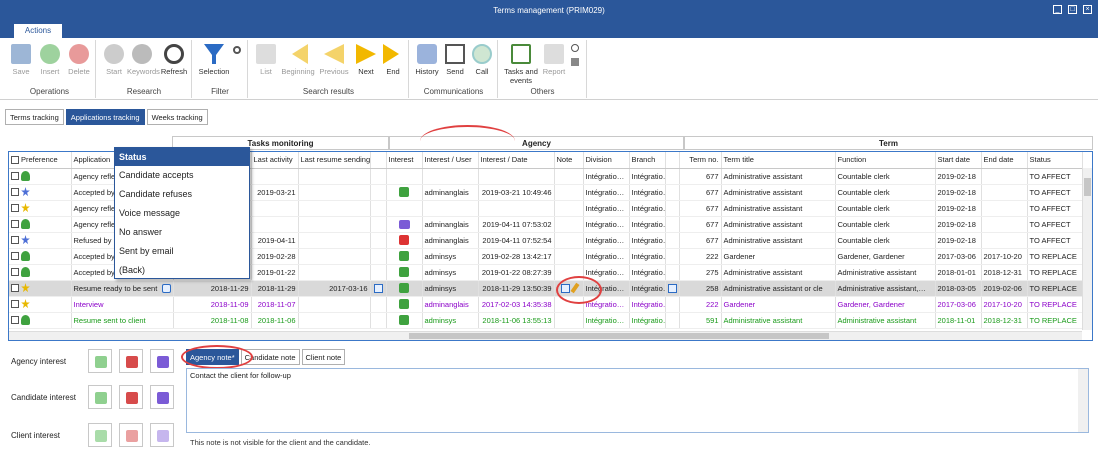  What do you see at coordinates (778, 288) in the screenshot?
I see `grid-cell: Administrative assistant or cle` at bounding box center [778, 288].